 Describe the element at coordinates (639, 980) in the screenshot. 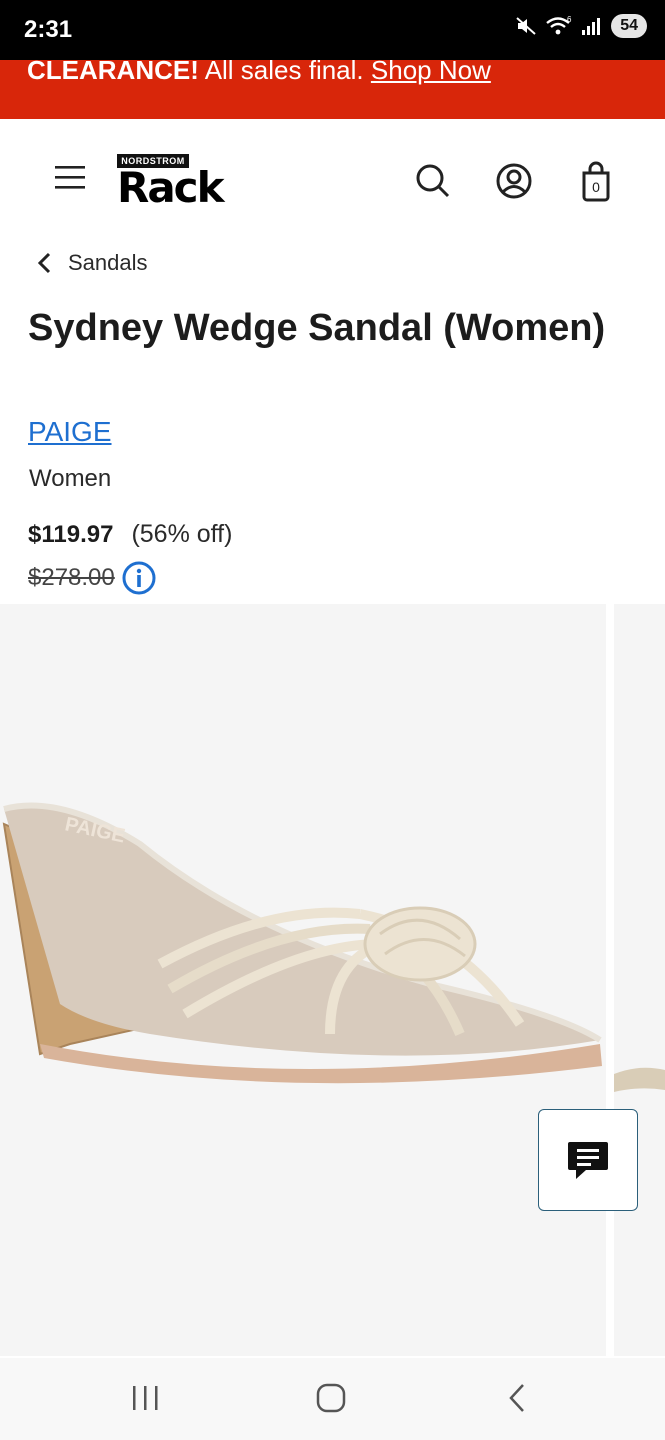

I see `next-product-image` at that location.